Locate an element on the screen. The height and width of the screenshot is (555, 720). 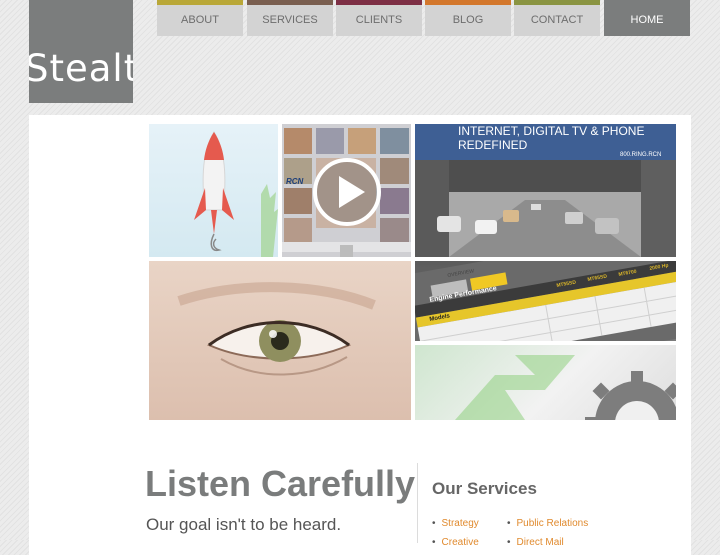
service-item: • Public Relations is located at coordinates (547, 523).